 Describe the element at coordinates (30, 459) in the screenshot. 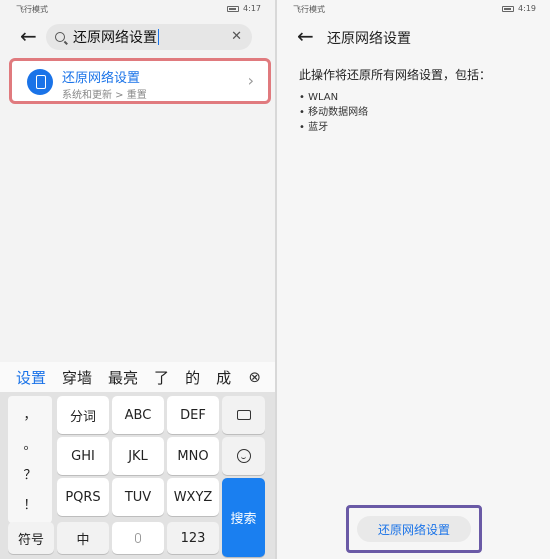

I see `punctuation-column: ， 。 ？ ！` at that location.